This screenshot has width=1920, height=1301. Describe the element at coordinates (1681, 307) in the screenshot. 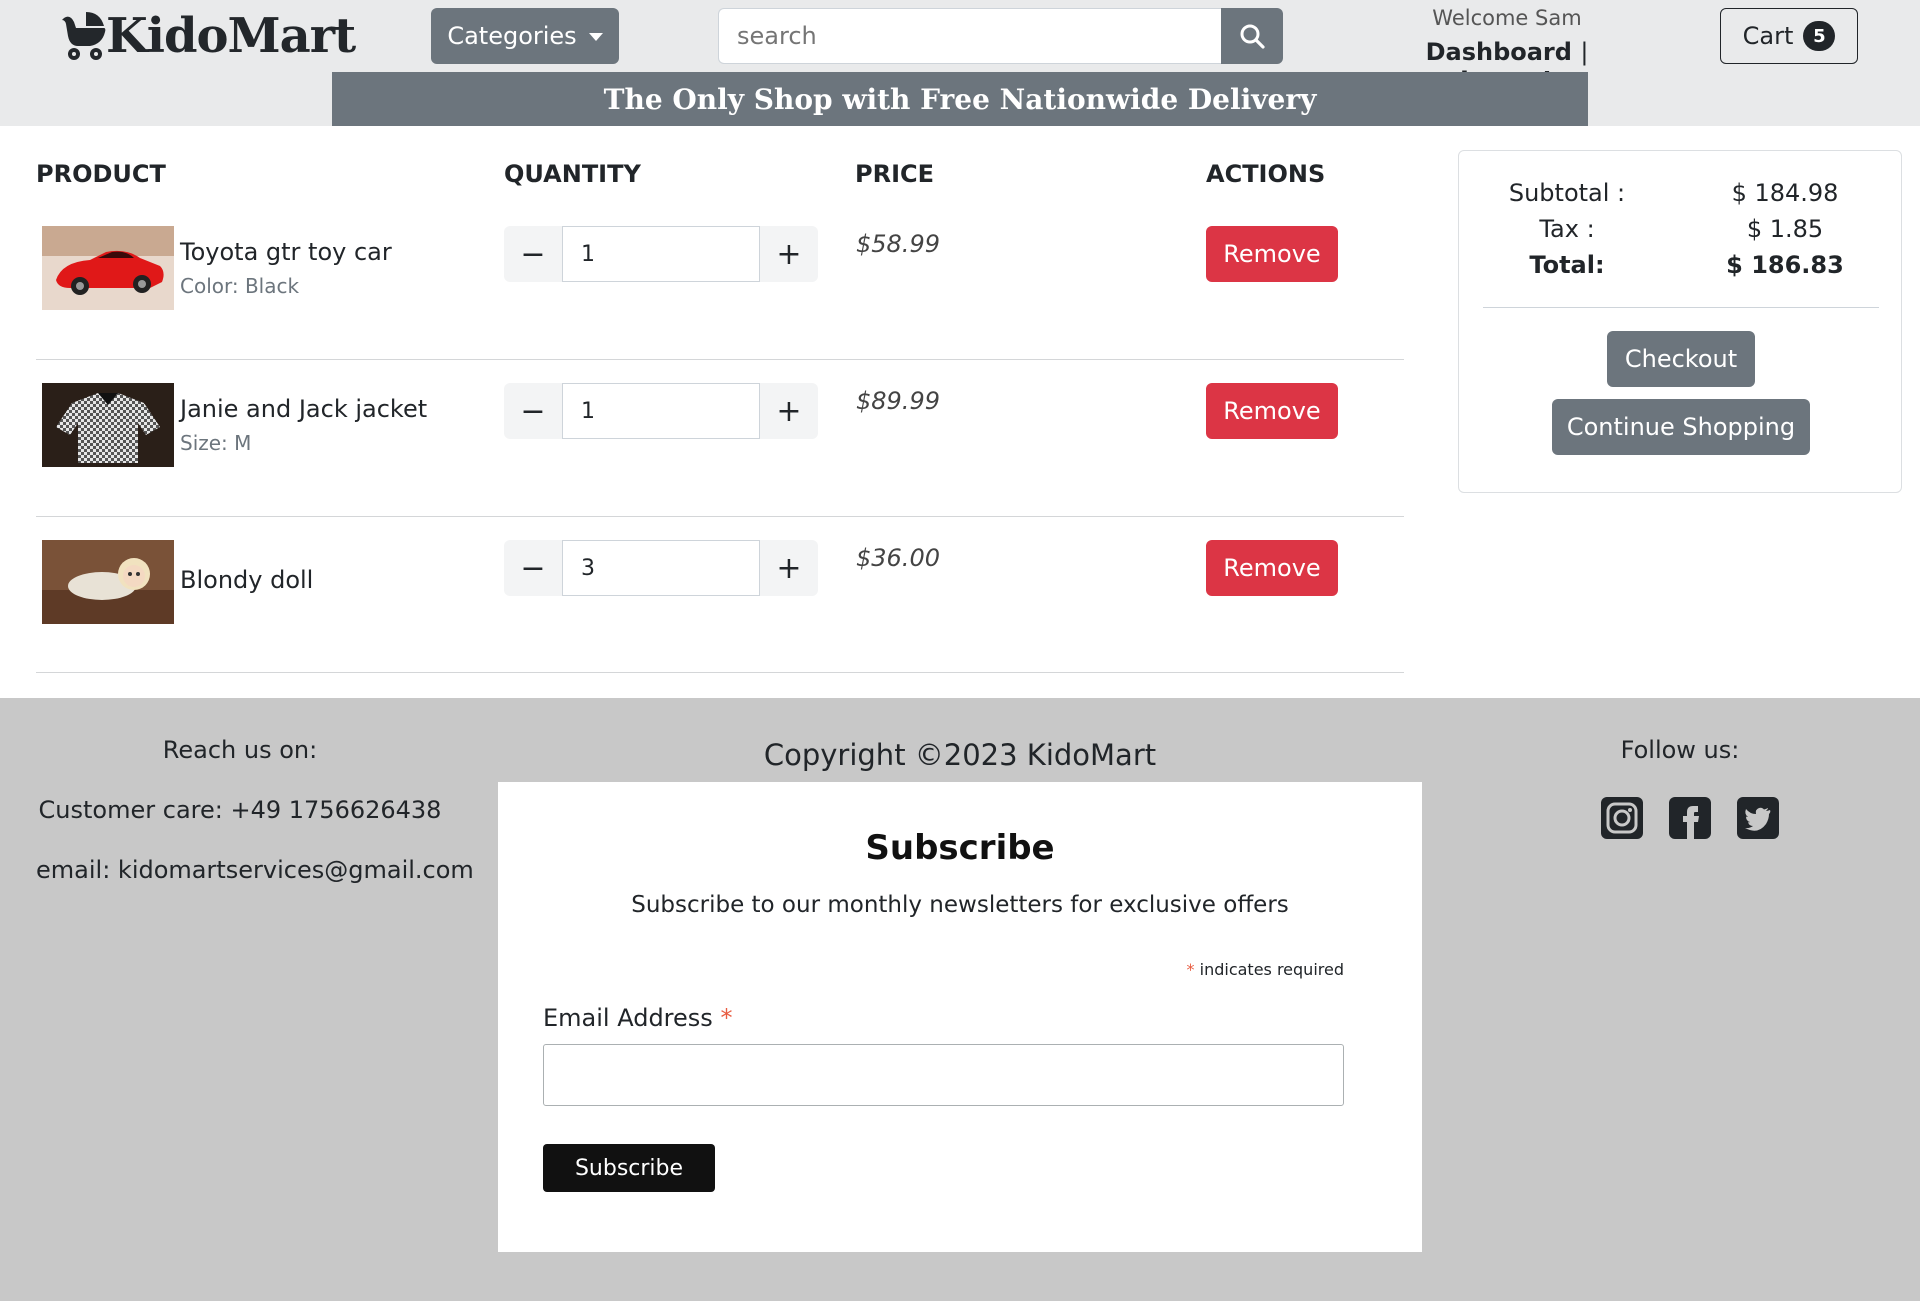

I see `summary-divider` at that location.